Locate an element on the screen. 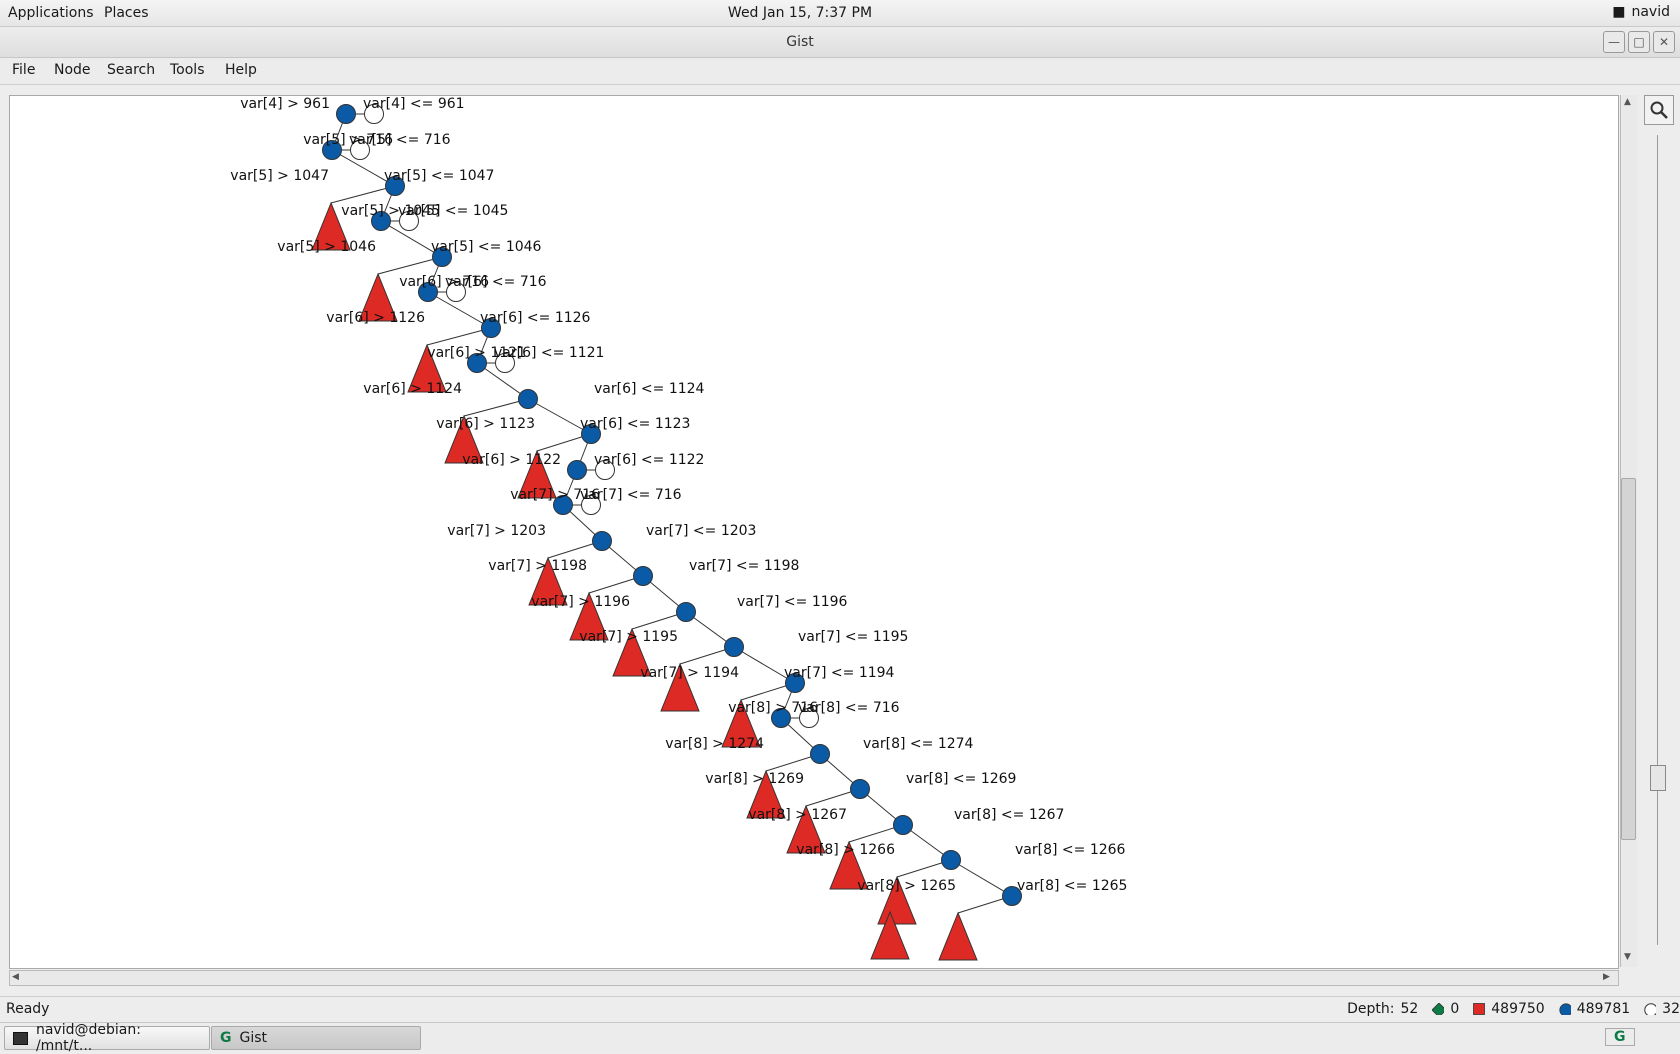 The width and height of the screenshot is (1680, 1054). menu-node: Node is located at coordinates (72, 70).